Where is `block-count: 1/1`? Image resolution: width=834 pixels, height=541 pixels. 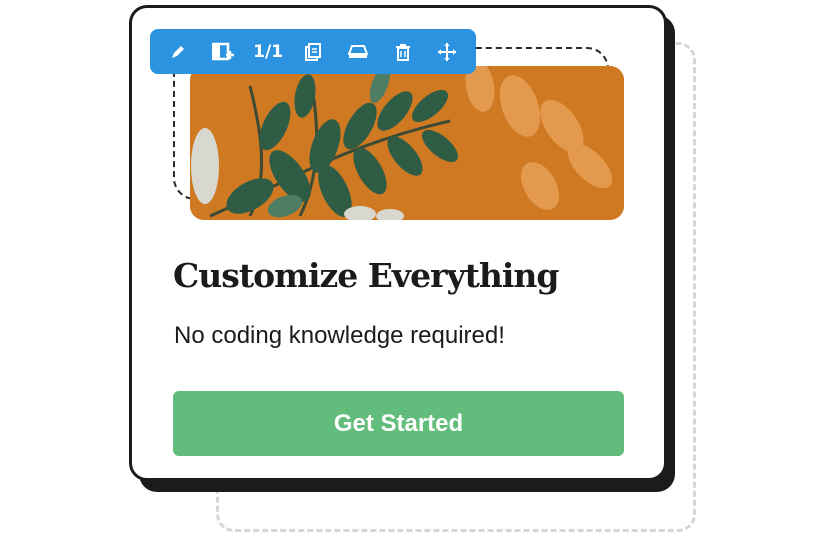 block-count: 1/1 is located at coordinates (268, 52).